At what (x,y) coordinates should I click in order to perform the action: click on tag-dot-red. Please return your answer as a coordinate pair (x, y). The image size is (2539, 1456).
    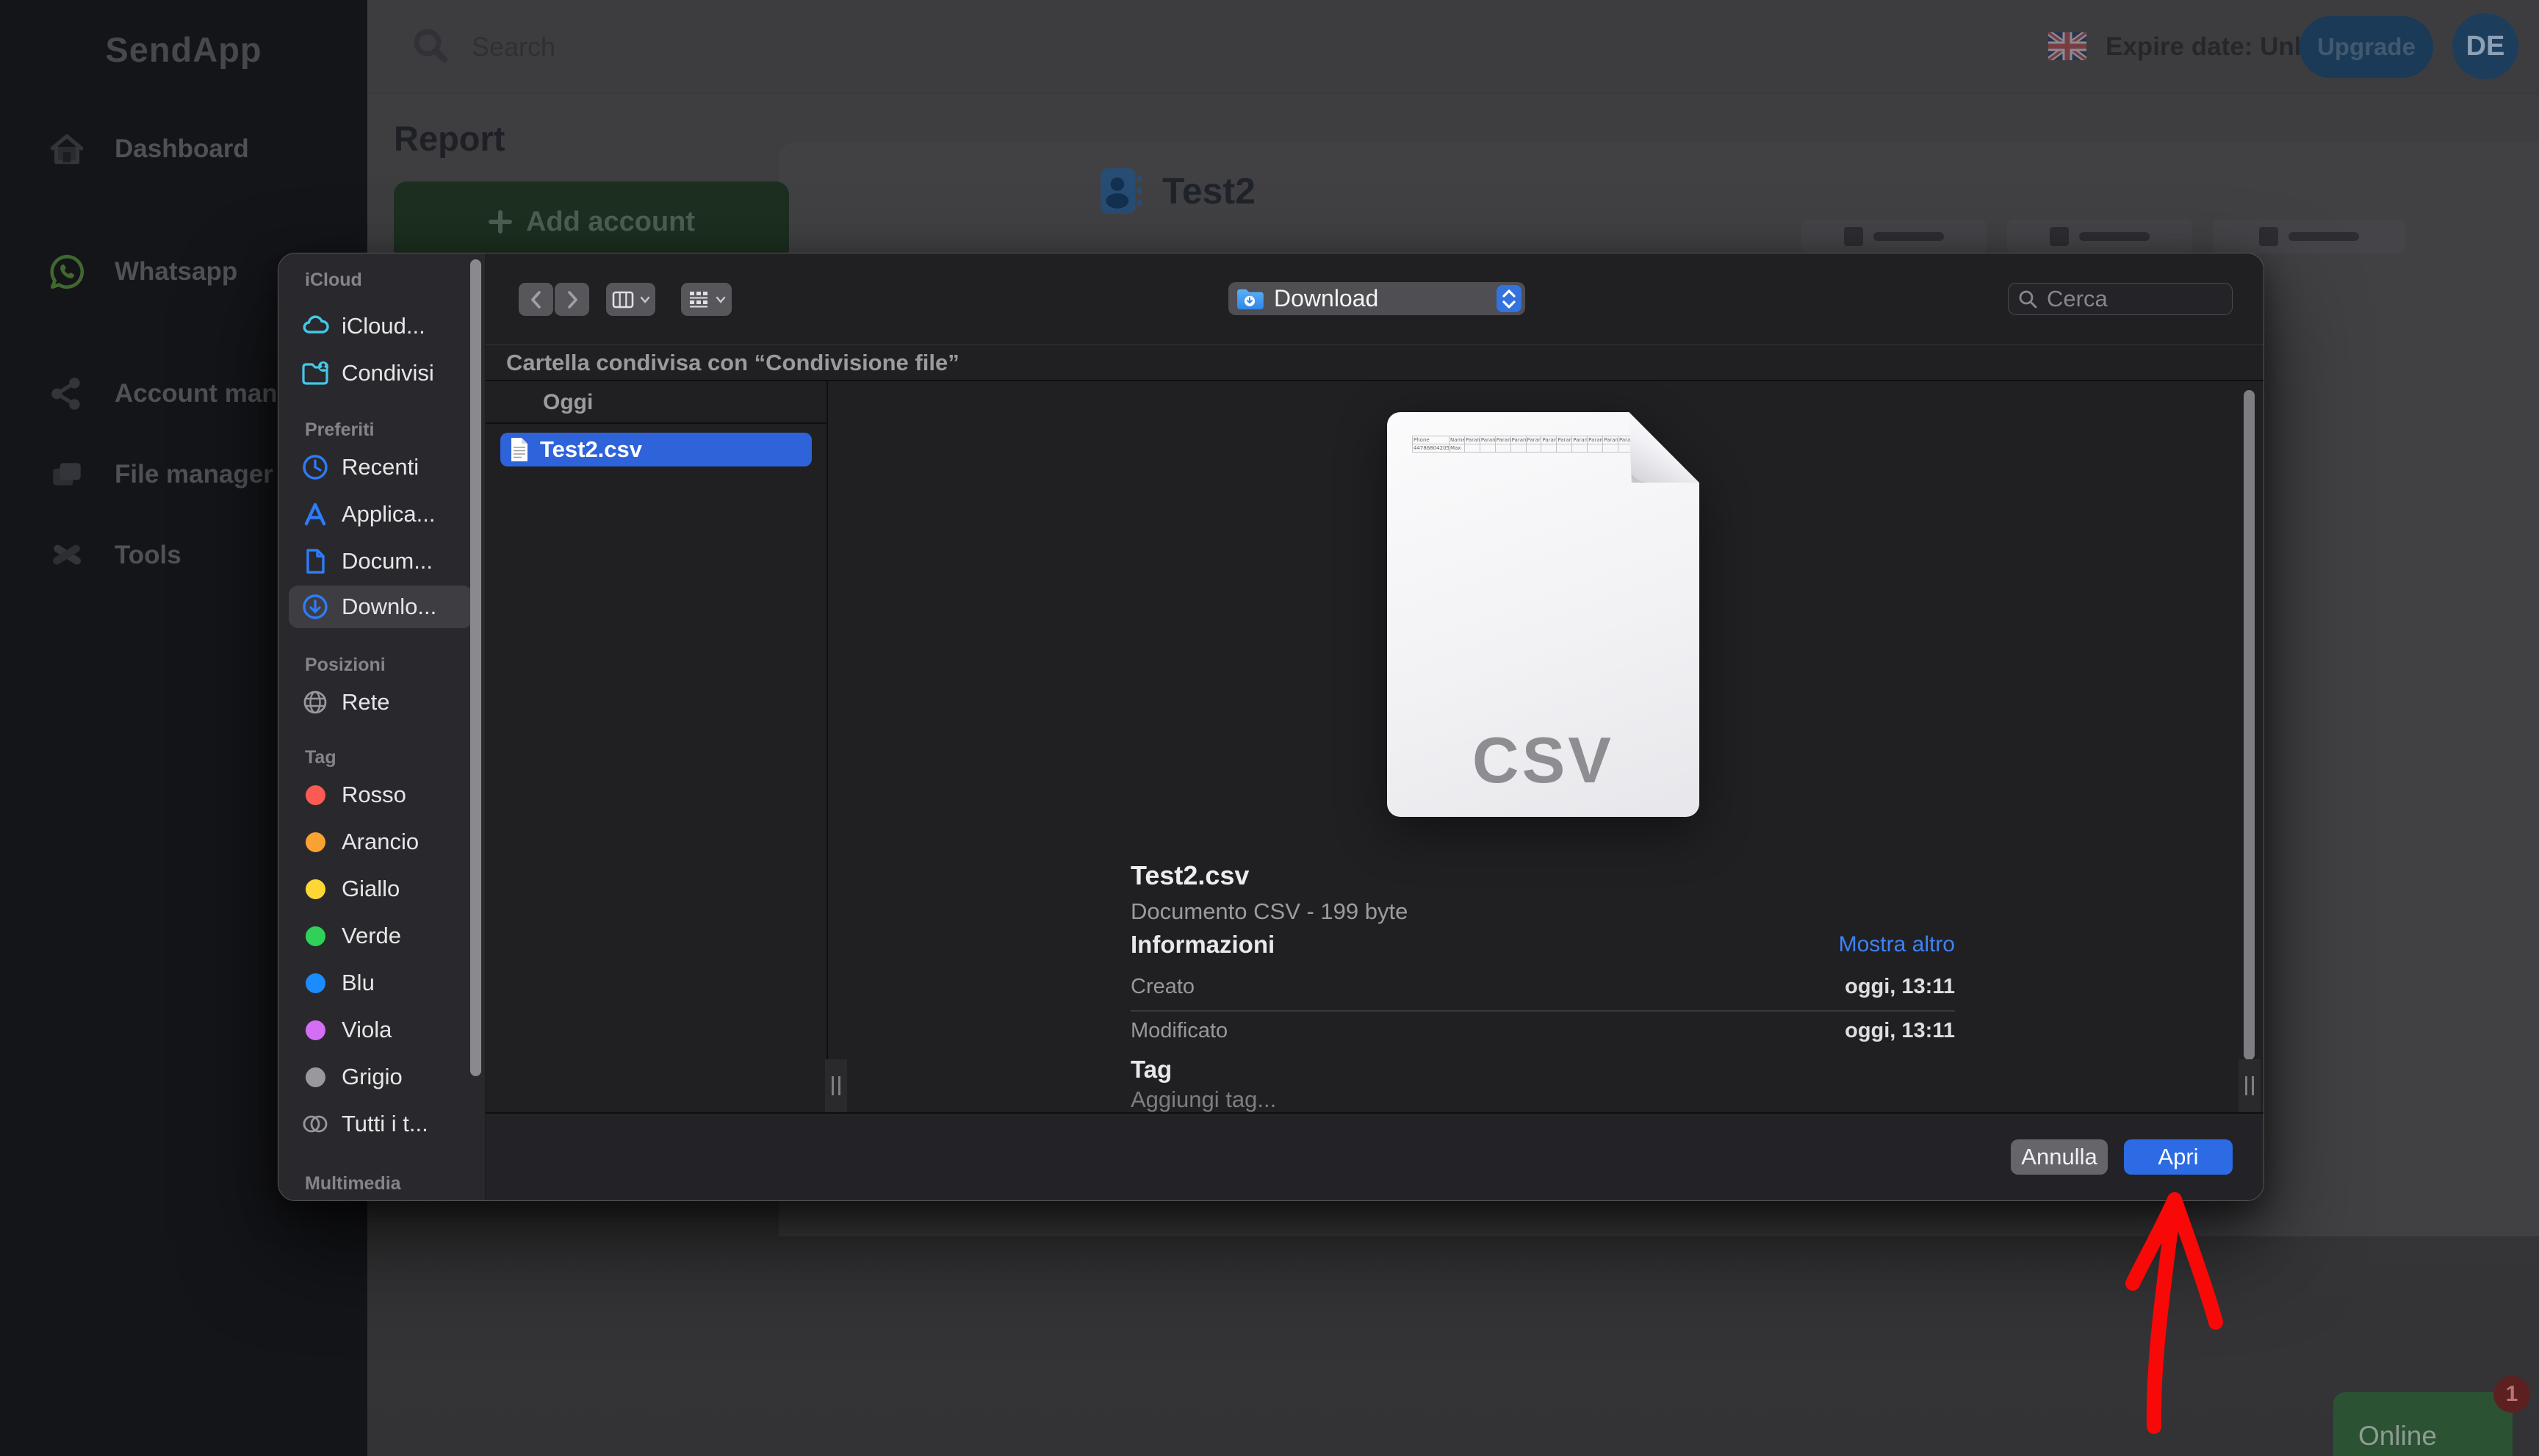
    Looking at the image, I should click on (315, 795).